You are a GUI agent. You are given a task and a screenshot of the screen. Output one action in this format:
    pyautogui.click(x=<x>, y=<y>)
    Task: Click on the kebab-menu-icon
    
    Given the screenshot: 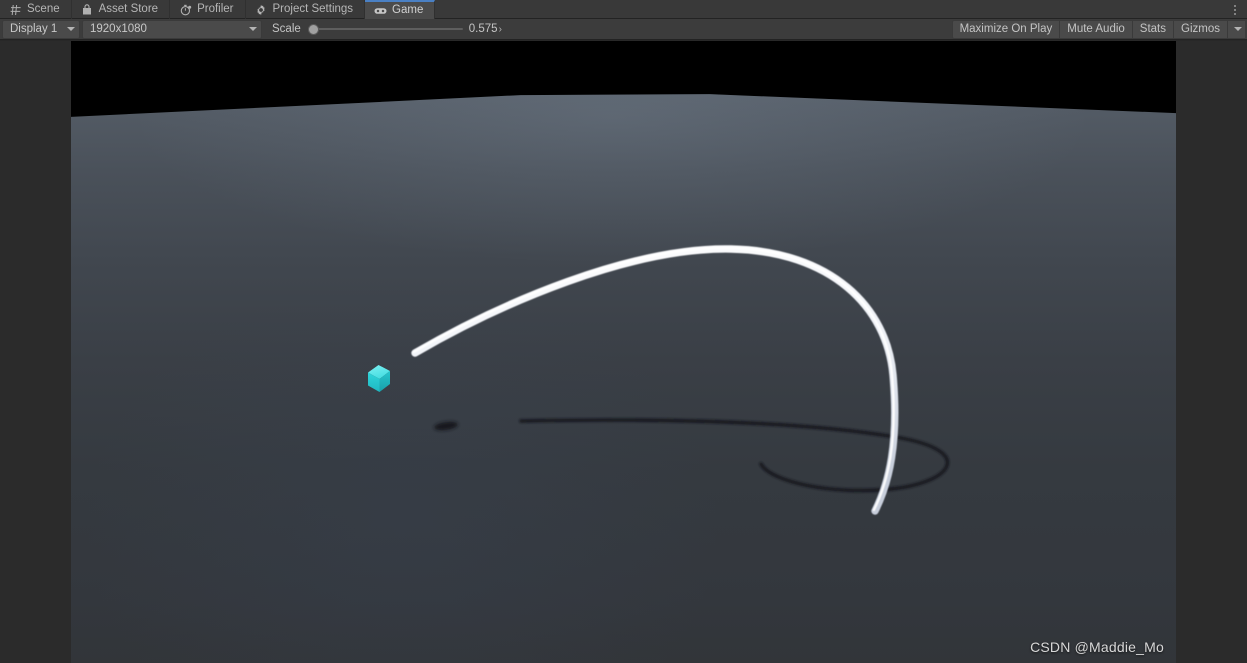 What is the action you would take?
    pyautogui.click(x=1235, y=9)
    